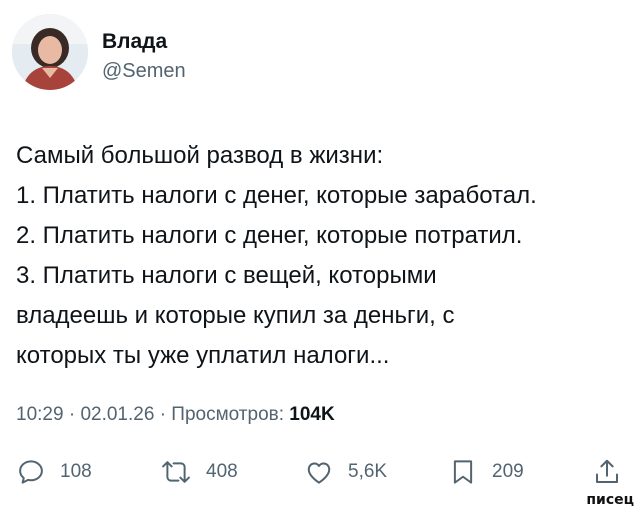  What do you see at coordinates (31, 472) in the screenshot?
I see `reply-icon` at bounding box center [31, 472].